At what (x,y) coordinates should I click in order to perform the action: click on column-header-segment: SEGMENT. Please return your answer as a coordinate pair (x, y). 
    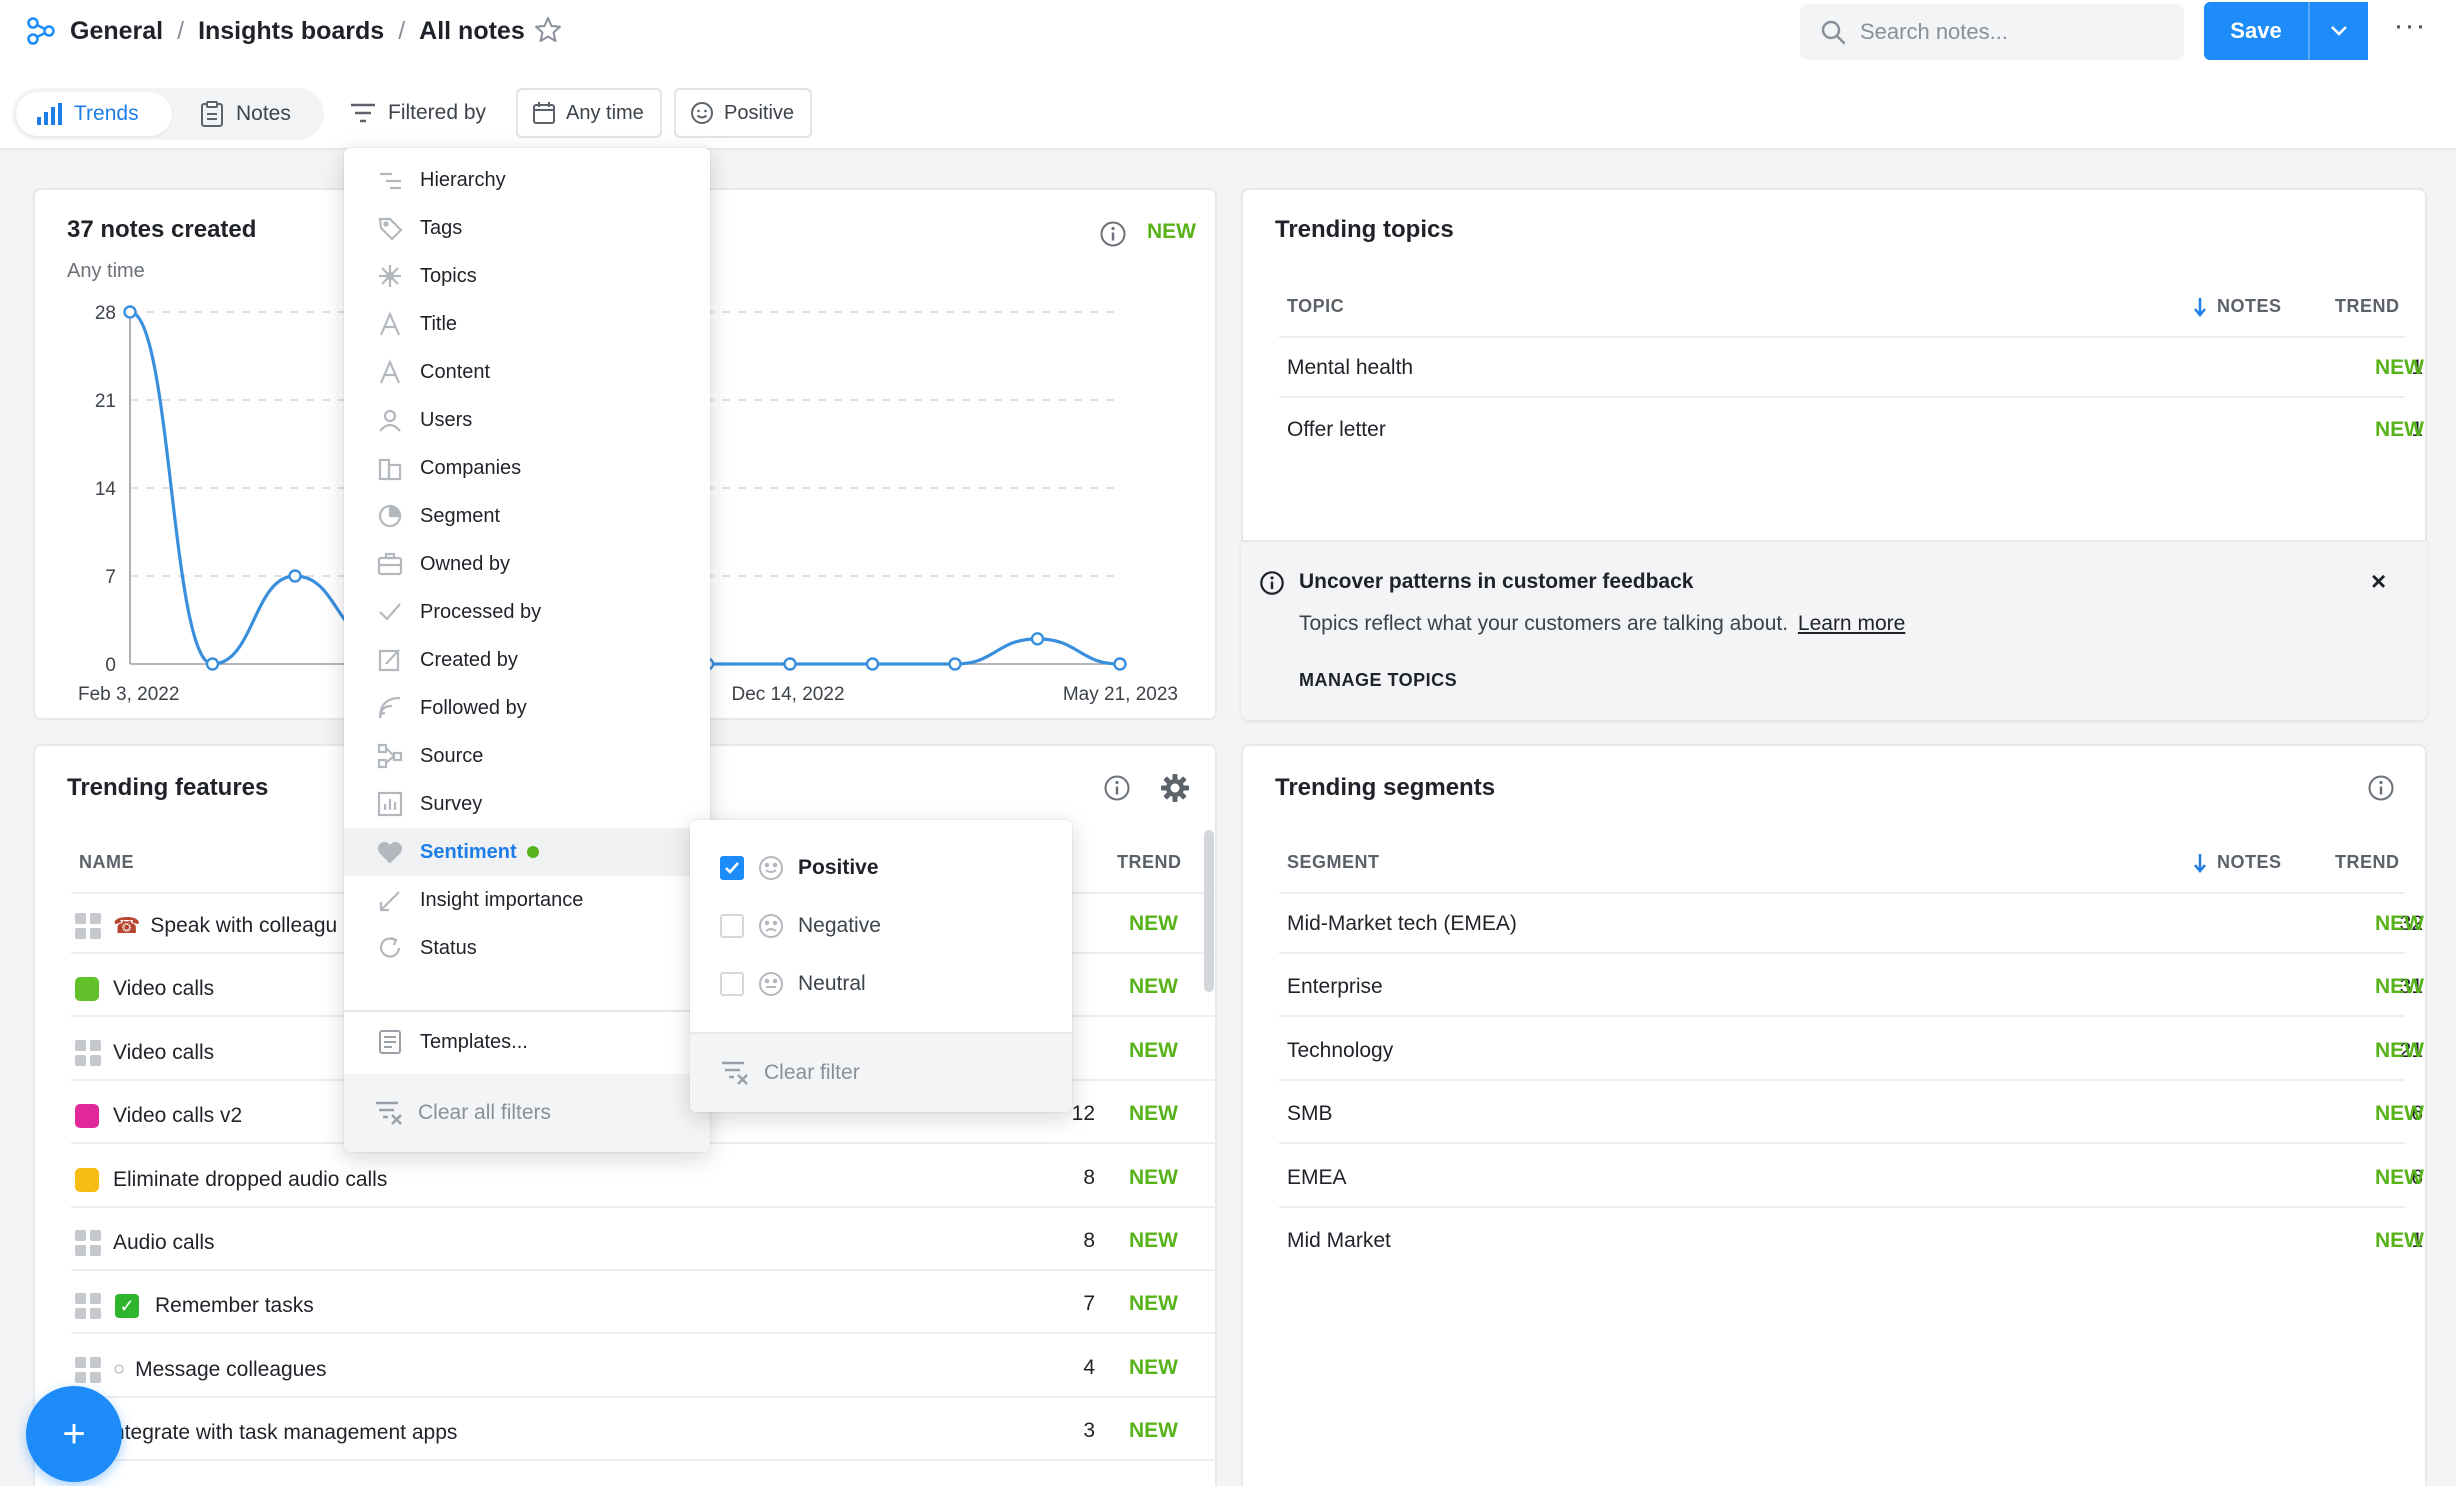
    Looking at the image, I should click on (1333, 862).